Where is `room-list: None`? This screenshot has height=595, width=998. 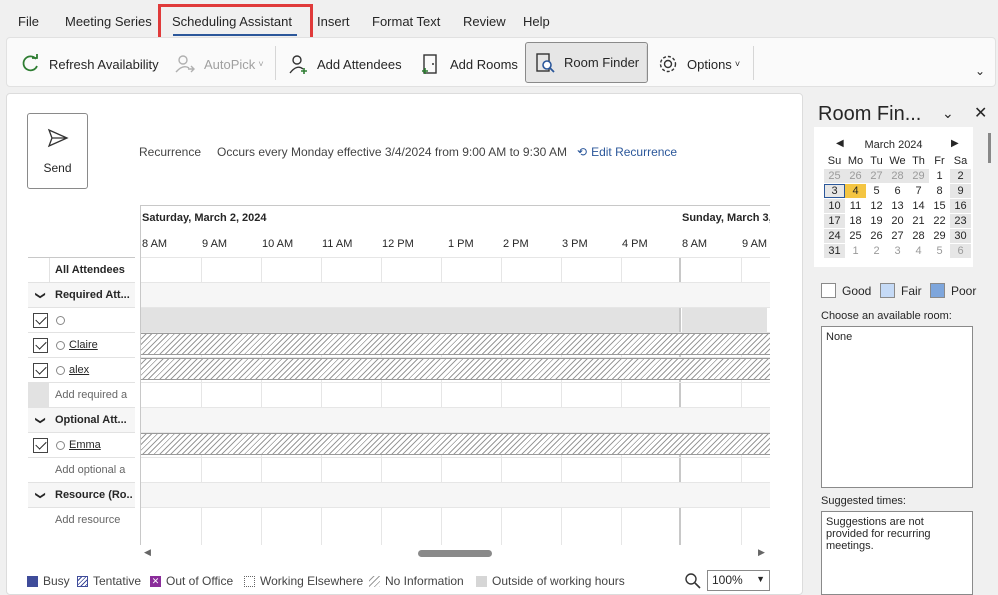 room-list: None is located at coordinates (897, 407).